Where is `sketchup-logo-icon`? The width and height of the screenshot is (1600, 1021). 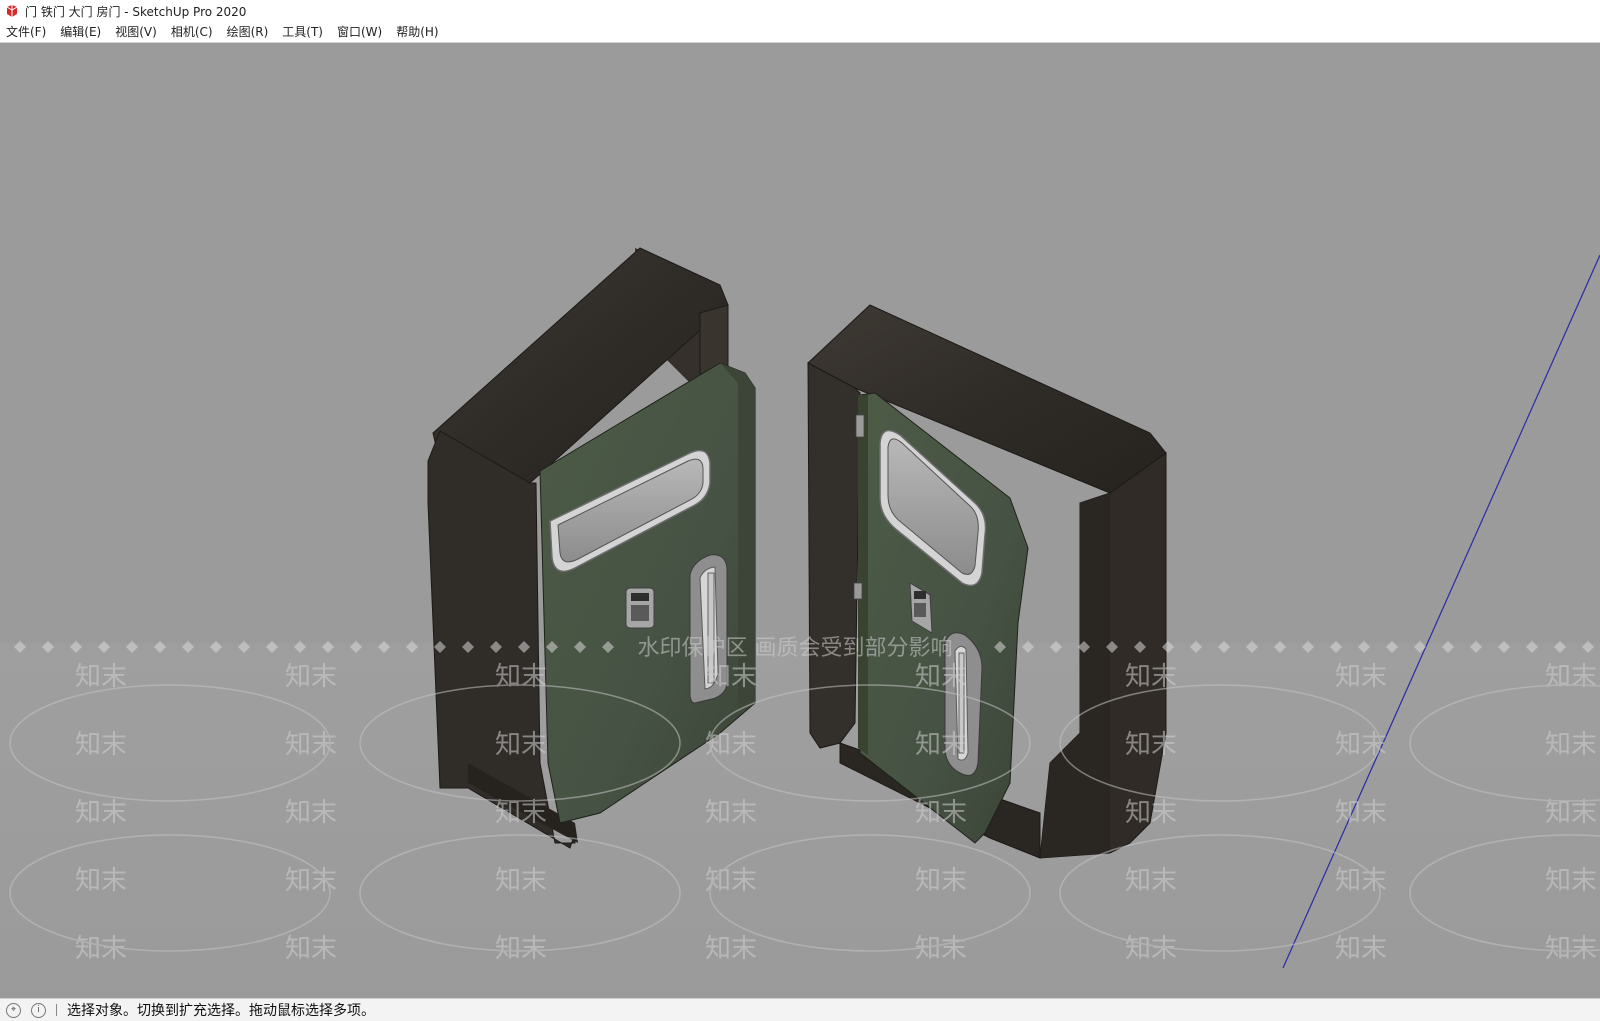
sketchup-logo-icon is located at coordinates (12, 11).